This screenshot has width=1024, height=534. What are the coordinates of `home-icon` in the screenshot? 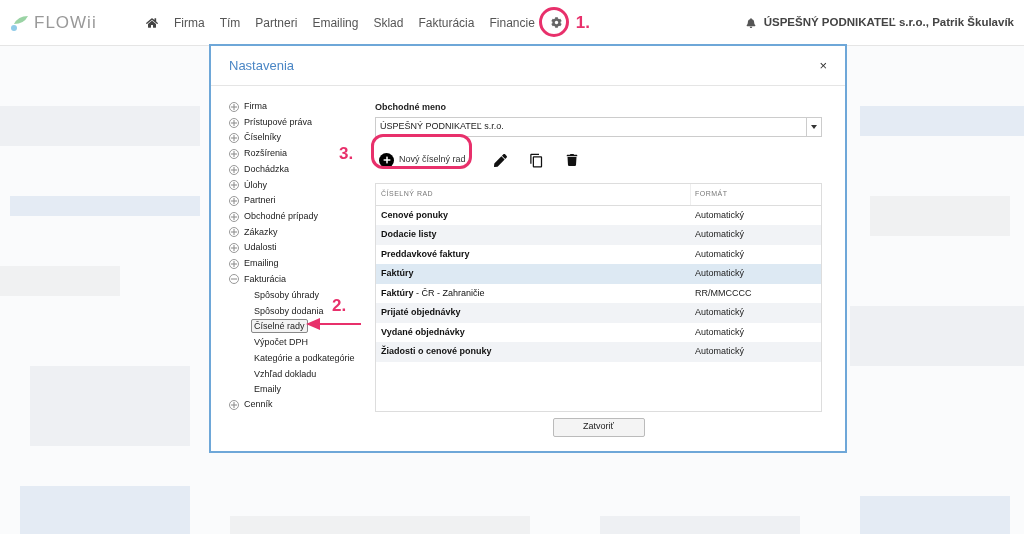 It's located at (152, 22).